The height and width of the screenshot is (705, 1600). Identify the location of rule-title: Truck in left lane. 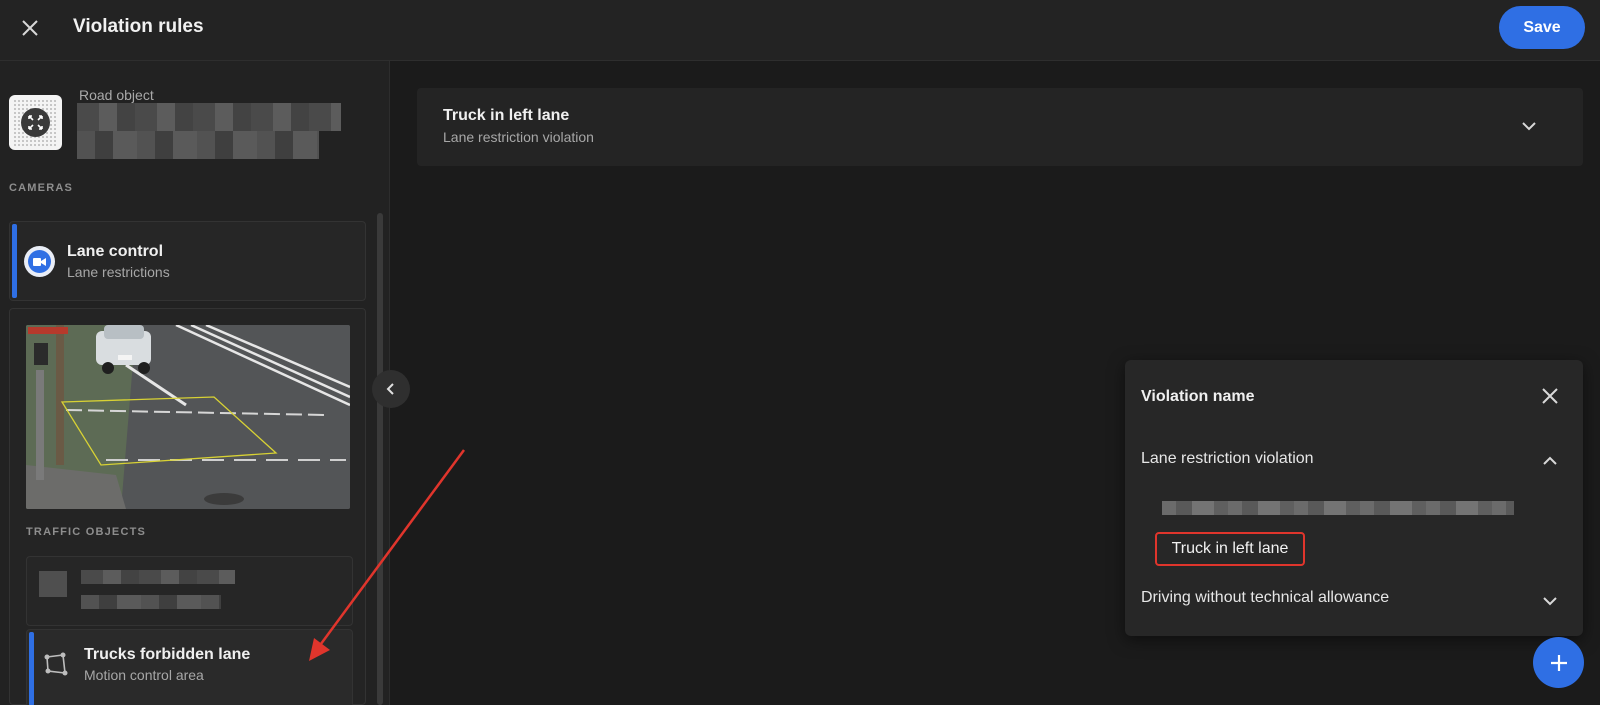
(506, 115).